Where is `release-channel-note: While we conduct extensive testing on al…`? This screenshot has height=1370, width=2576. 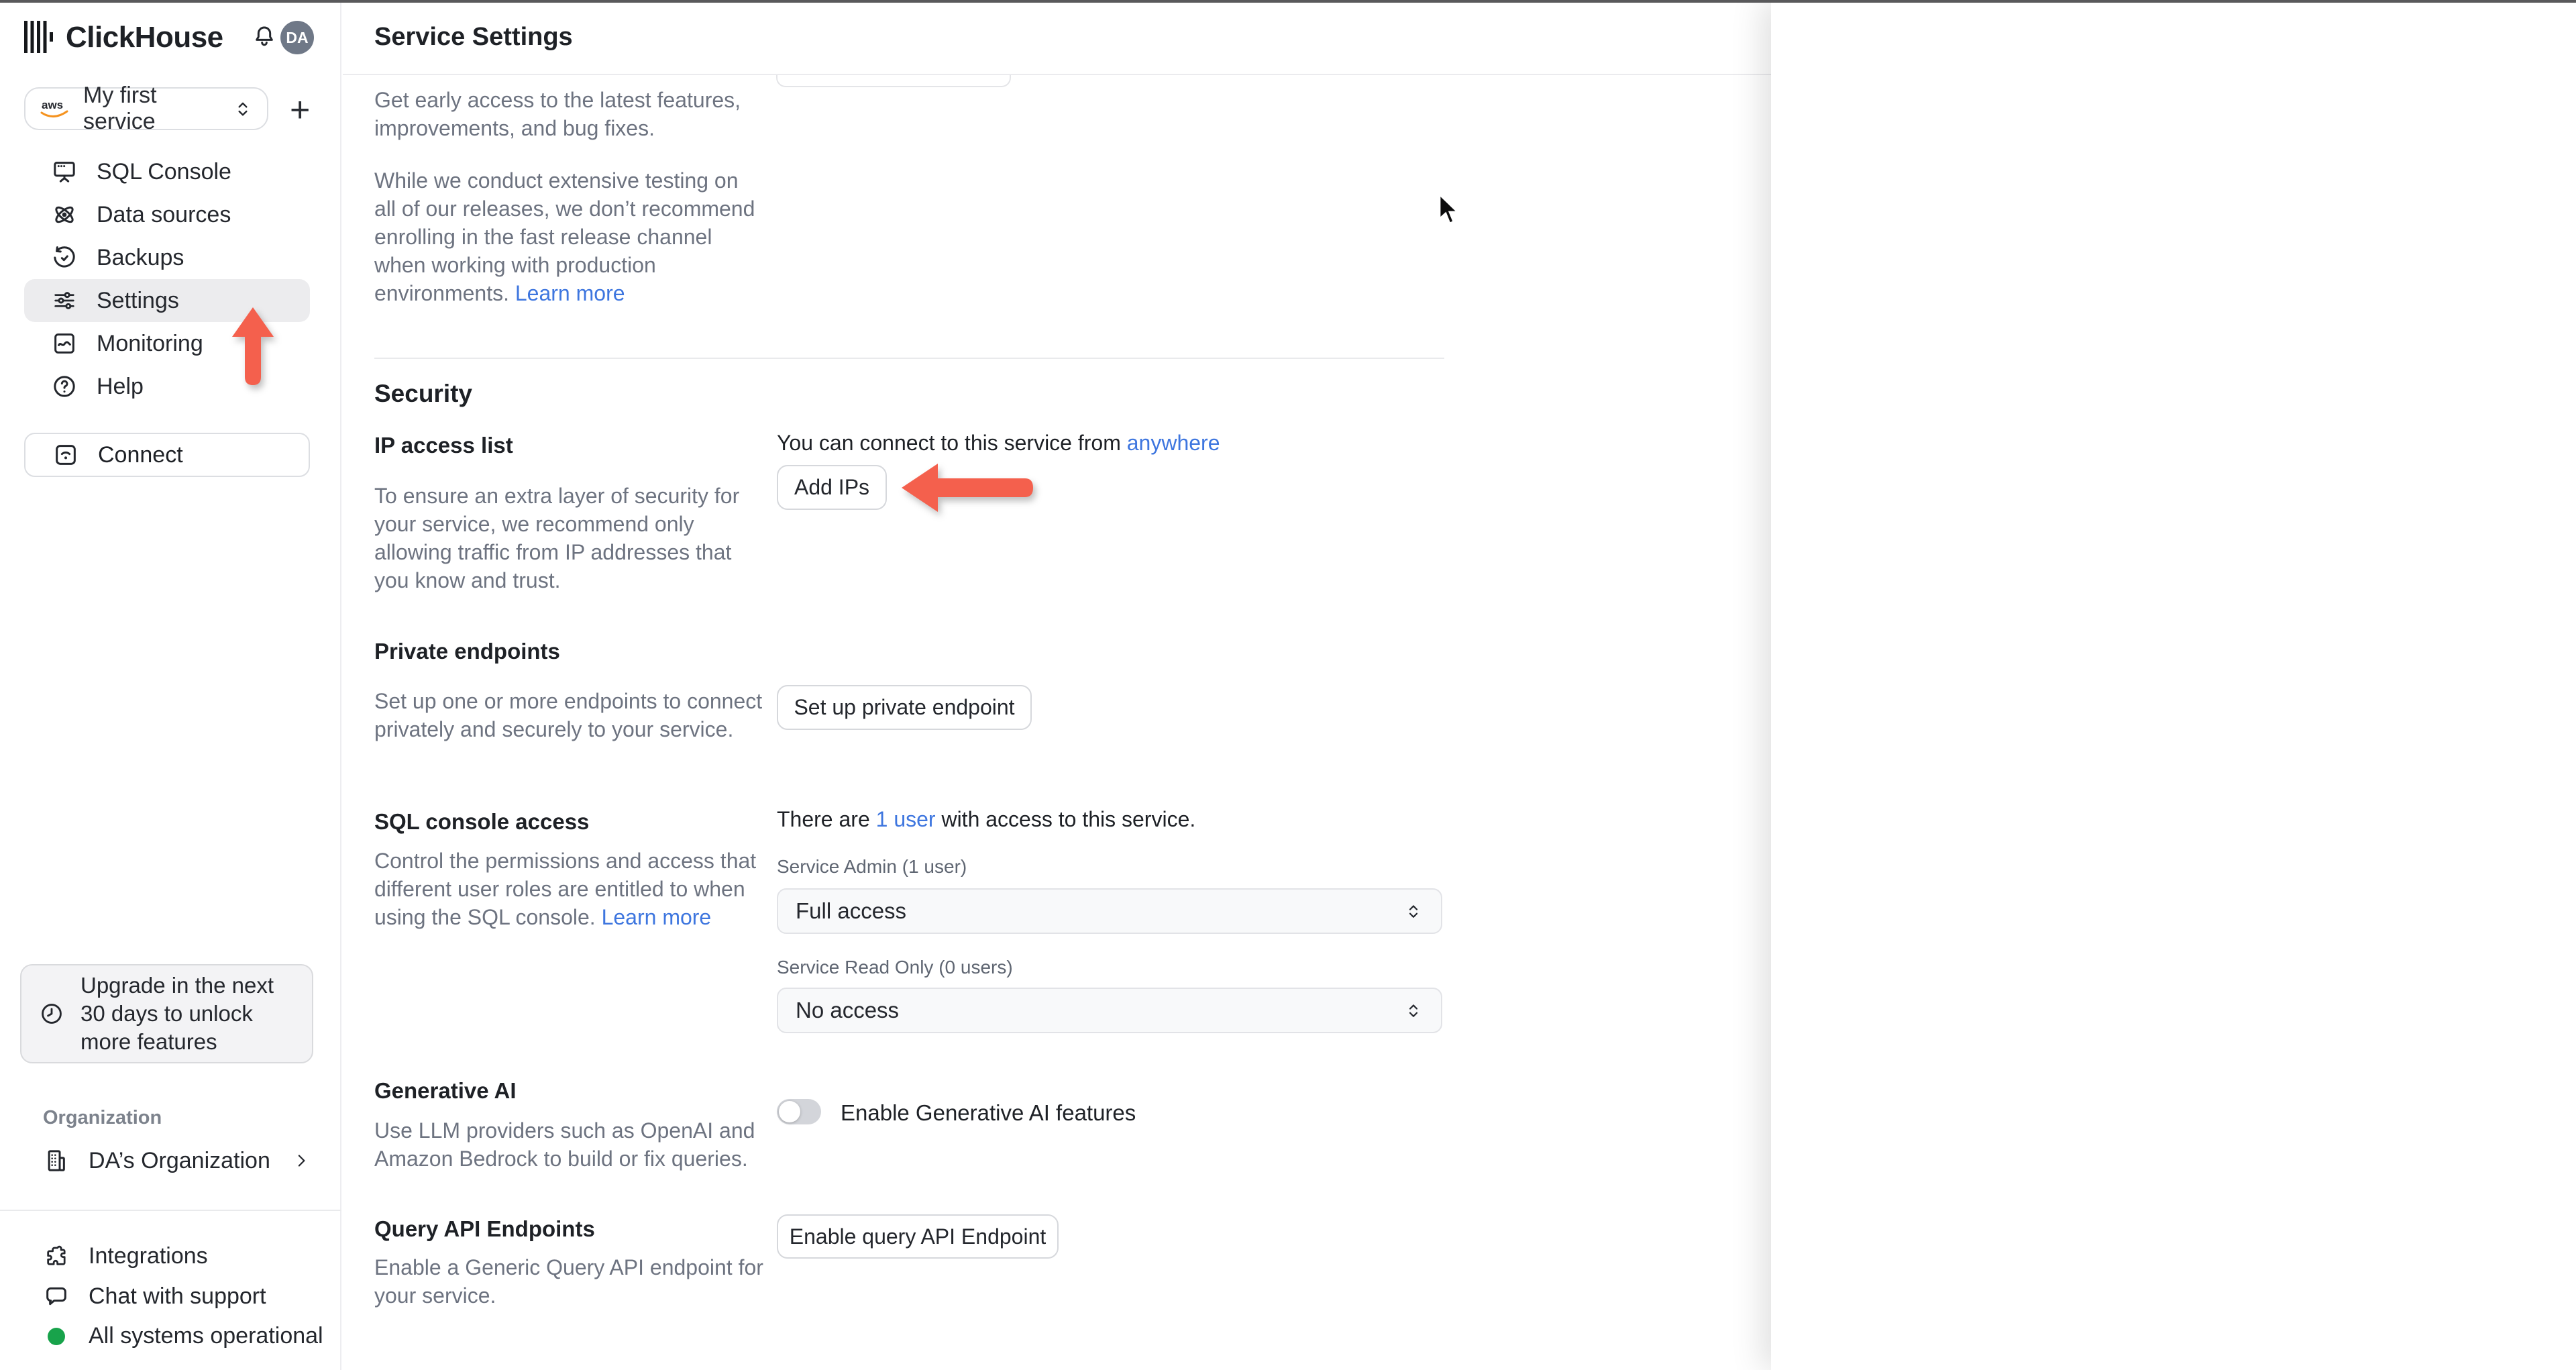
release-channel-note: While we conduct extensive testing on al… is located at coordinates (568, 236).